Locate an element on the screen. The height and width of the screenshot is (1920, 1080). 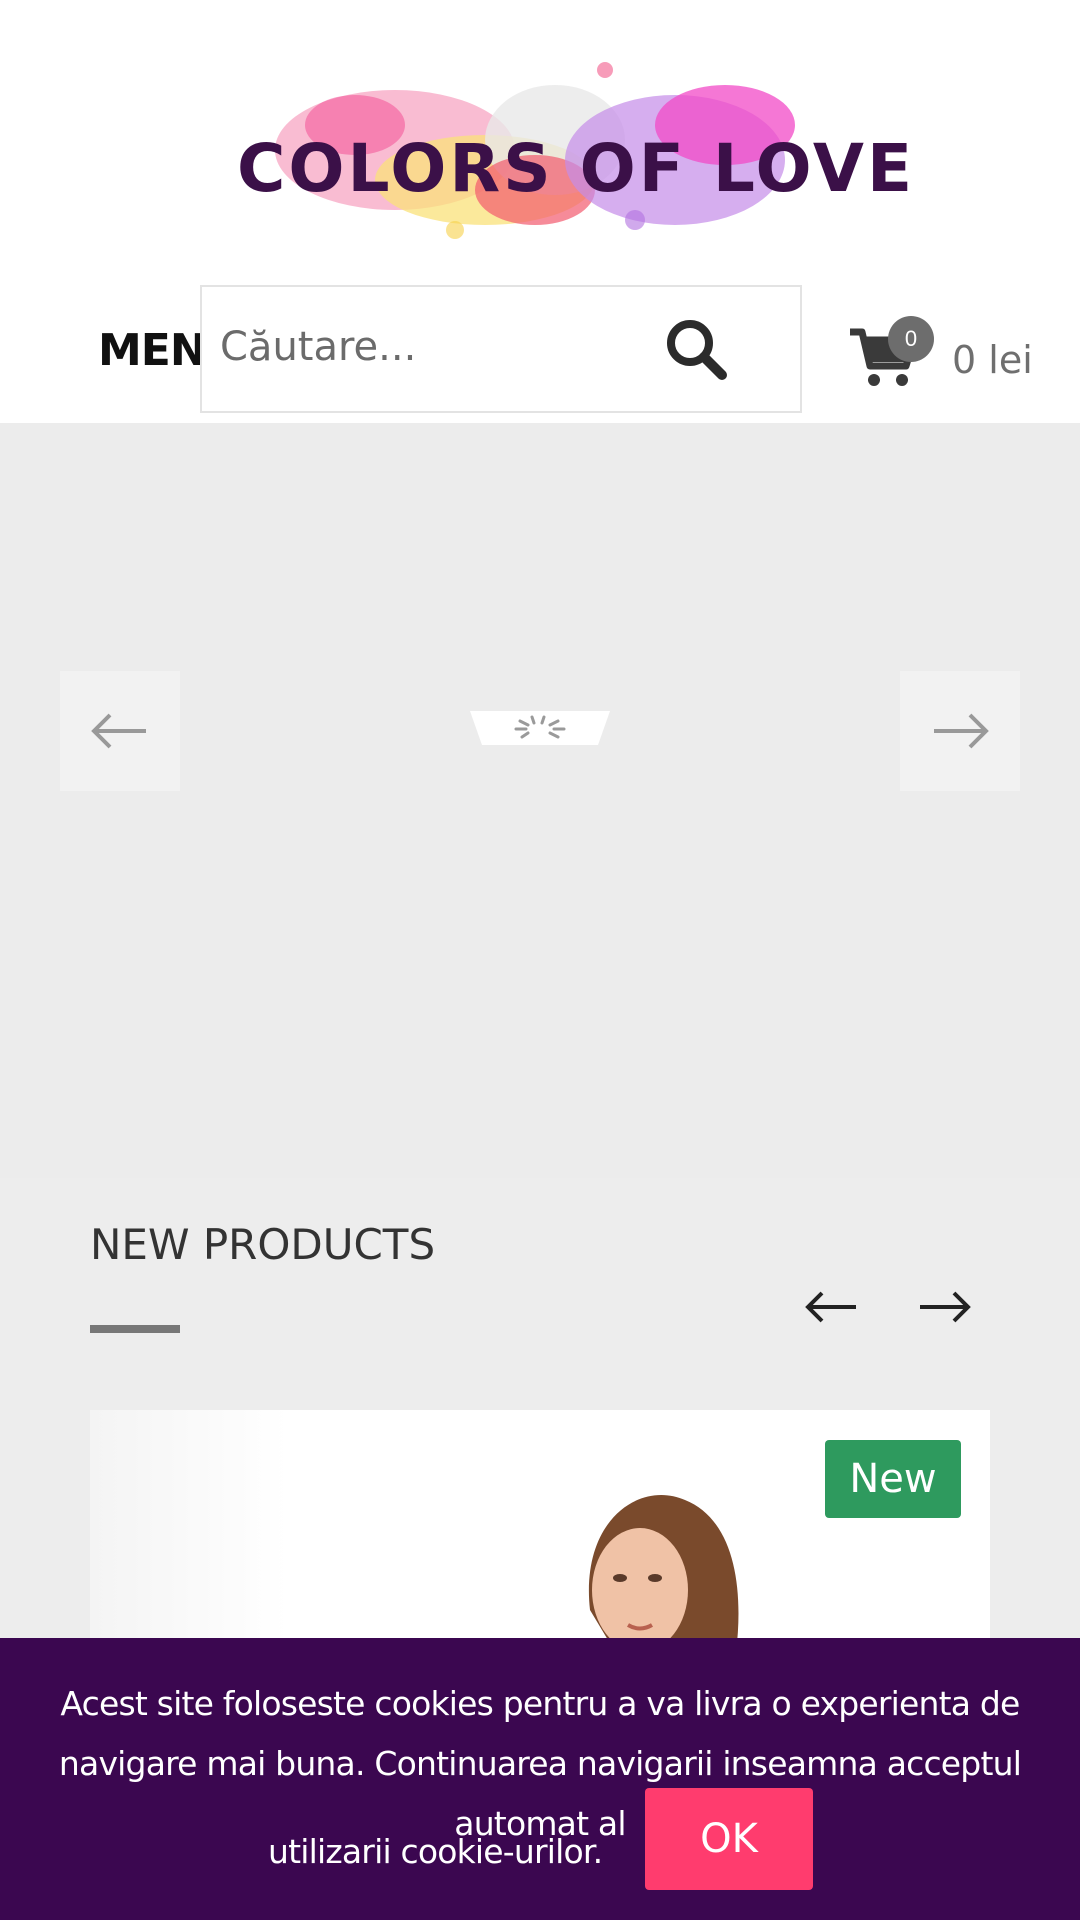
cart-count-badge: 0 is located at coordinates (911, 339).